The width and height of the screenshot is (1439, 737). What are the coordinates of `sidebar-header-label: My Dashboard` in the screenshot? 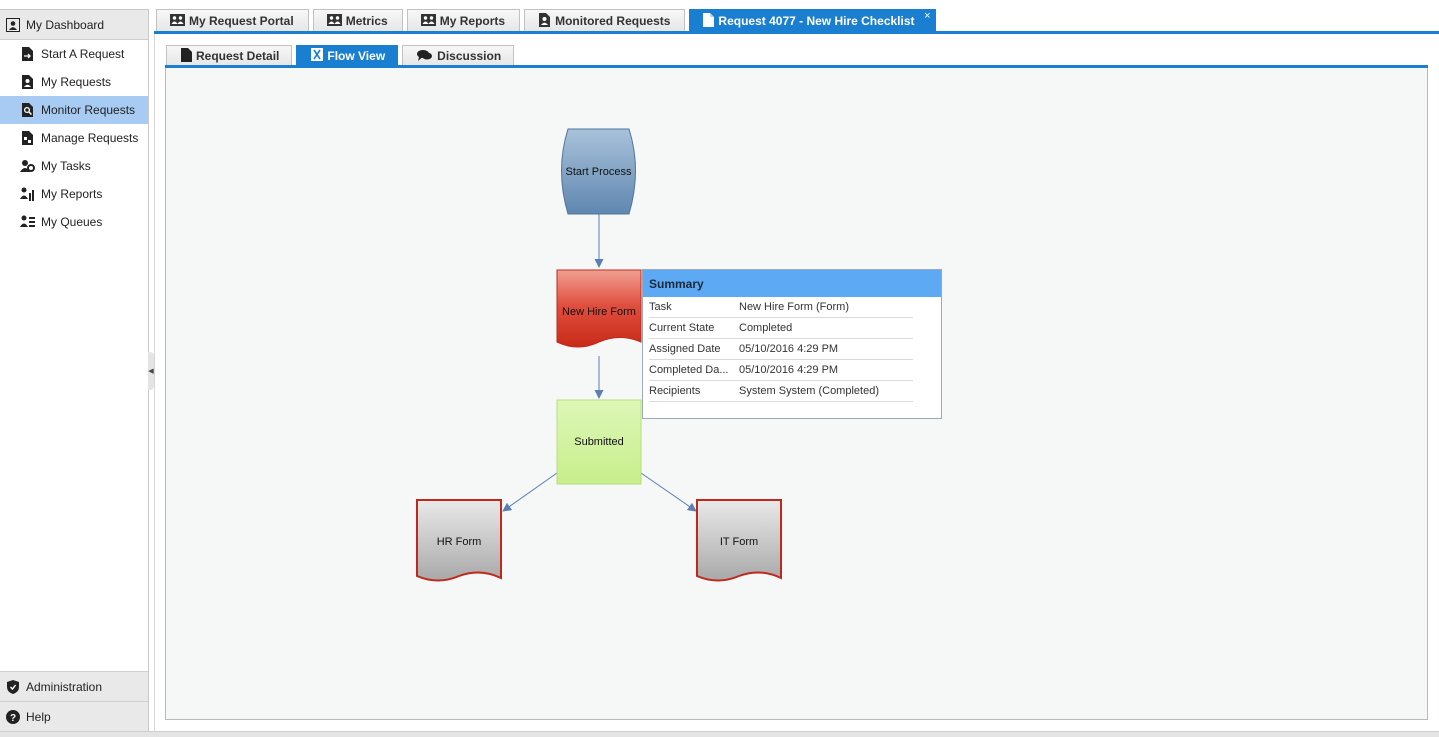 It's located at (65, 24).